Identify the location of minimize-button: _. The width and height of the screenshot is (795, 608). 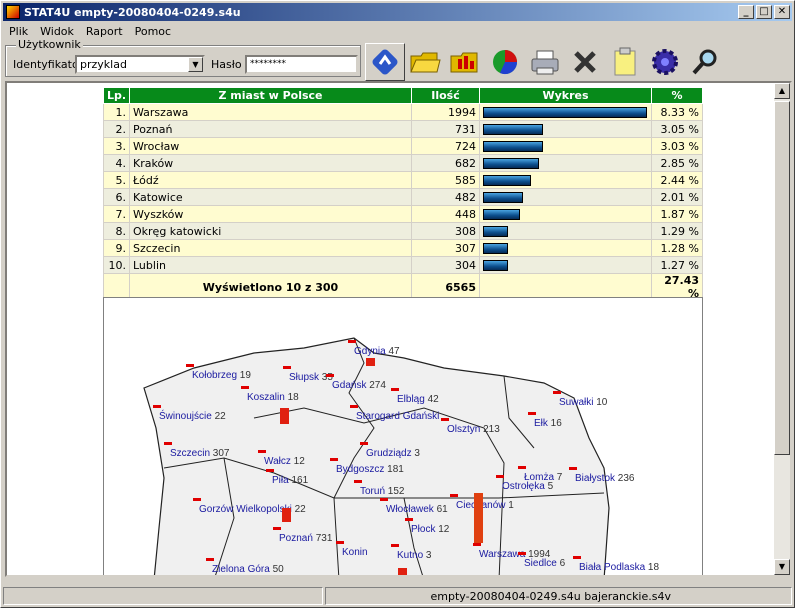
(746, 12).